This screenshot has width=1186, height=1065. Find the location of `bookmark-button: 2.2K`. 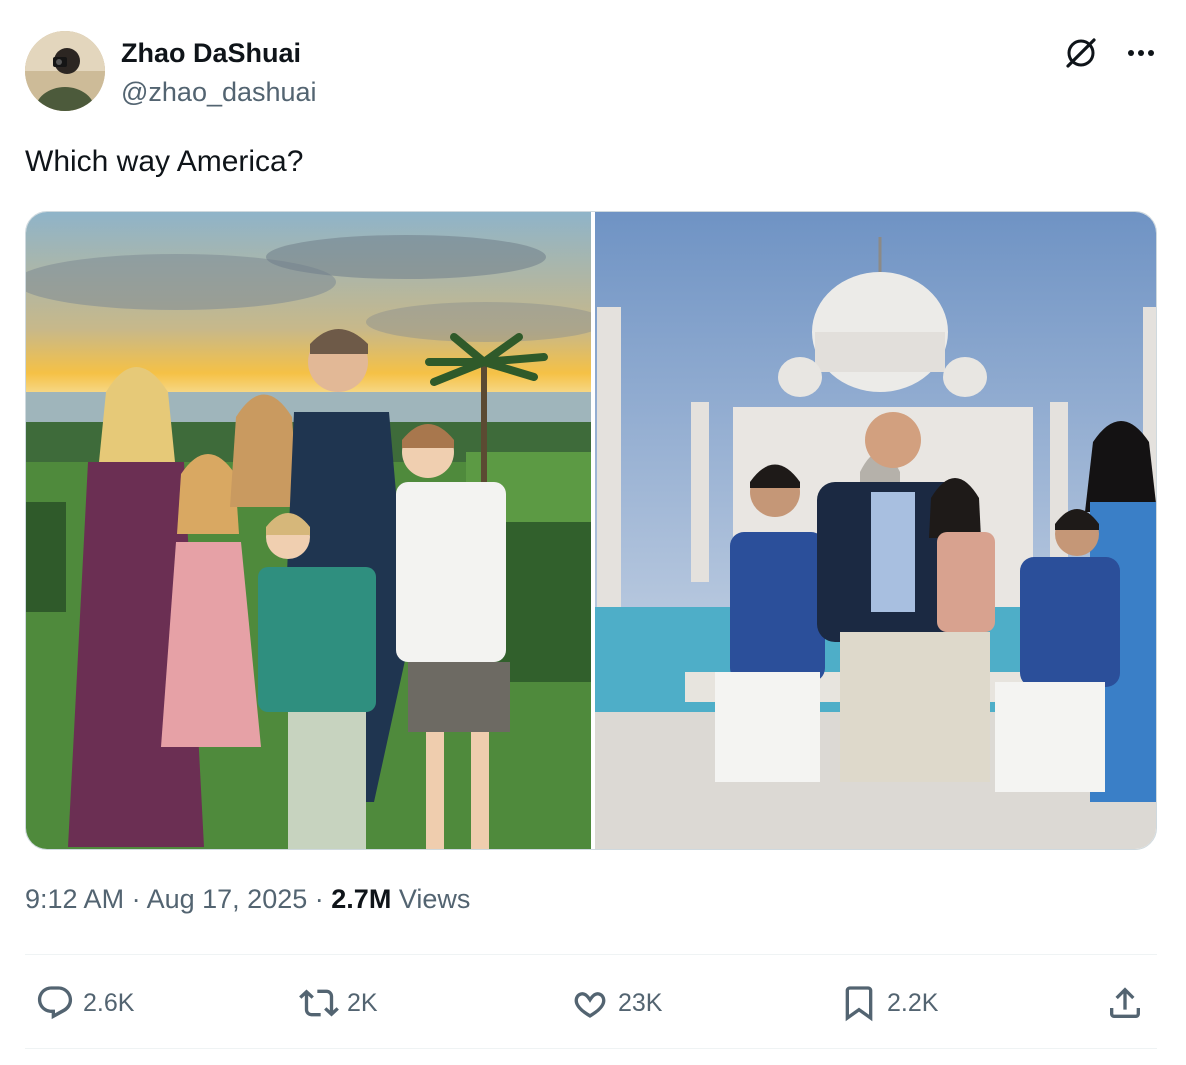

bookmark-button: 2.2K is located at coordinates (887, 1003).